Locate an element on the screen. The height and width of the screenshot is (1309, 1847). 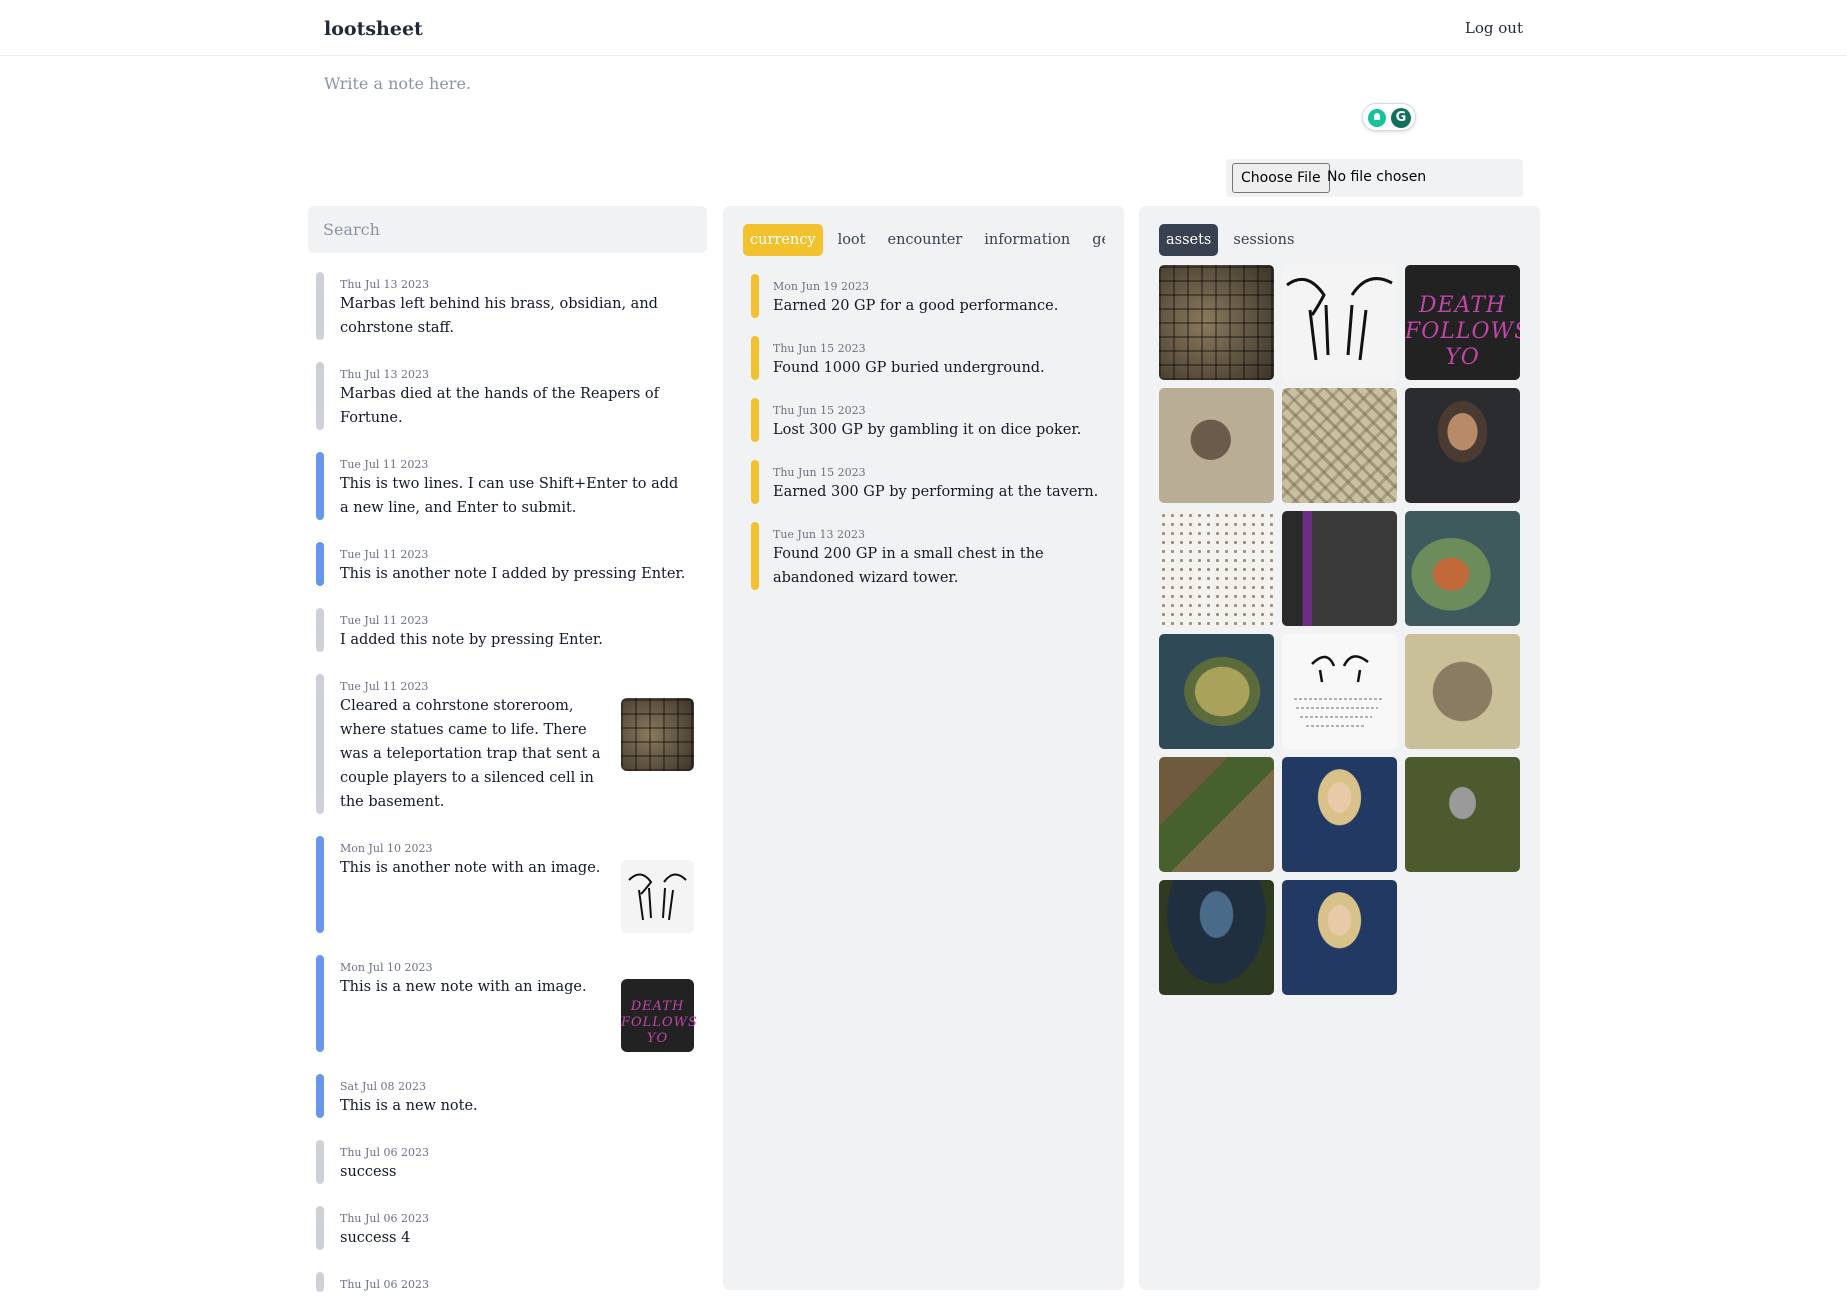
tab-loot: loot is located at coordinates (852, 240).